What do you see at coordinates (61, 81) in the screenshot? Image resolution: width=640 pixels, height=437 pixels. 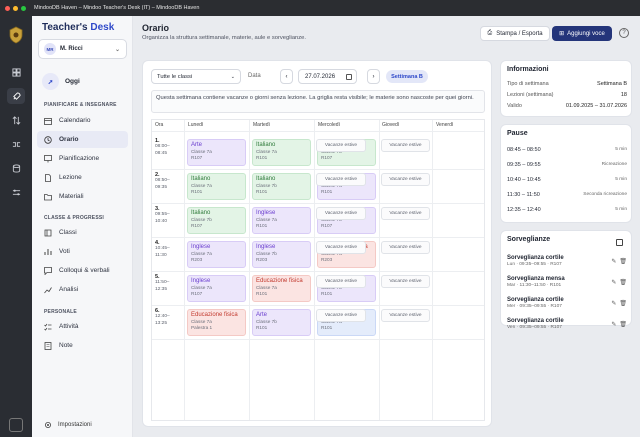 I see `sidebar-item-oggi: ➚ Oggi` at bounding box center [61, 81].